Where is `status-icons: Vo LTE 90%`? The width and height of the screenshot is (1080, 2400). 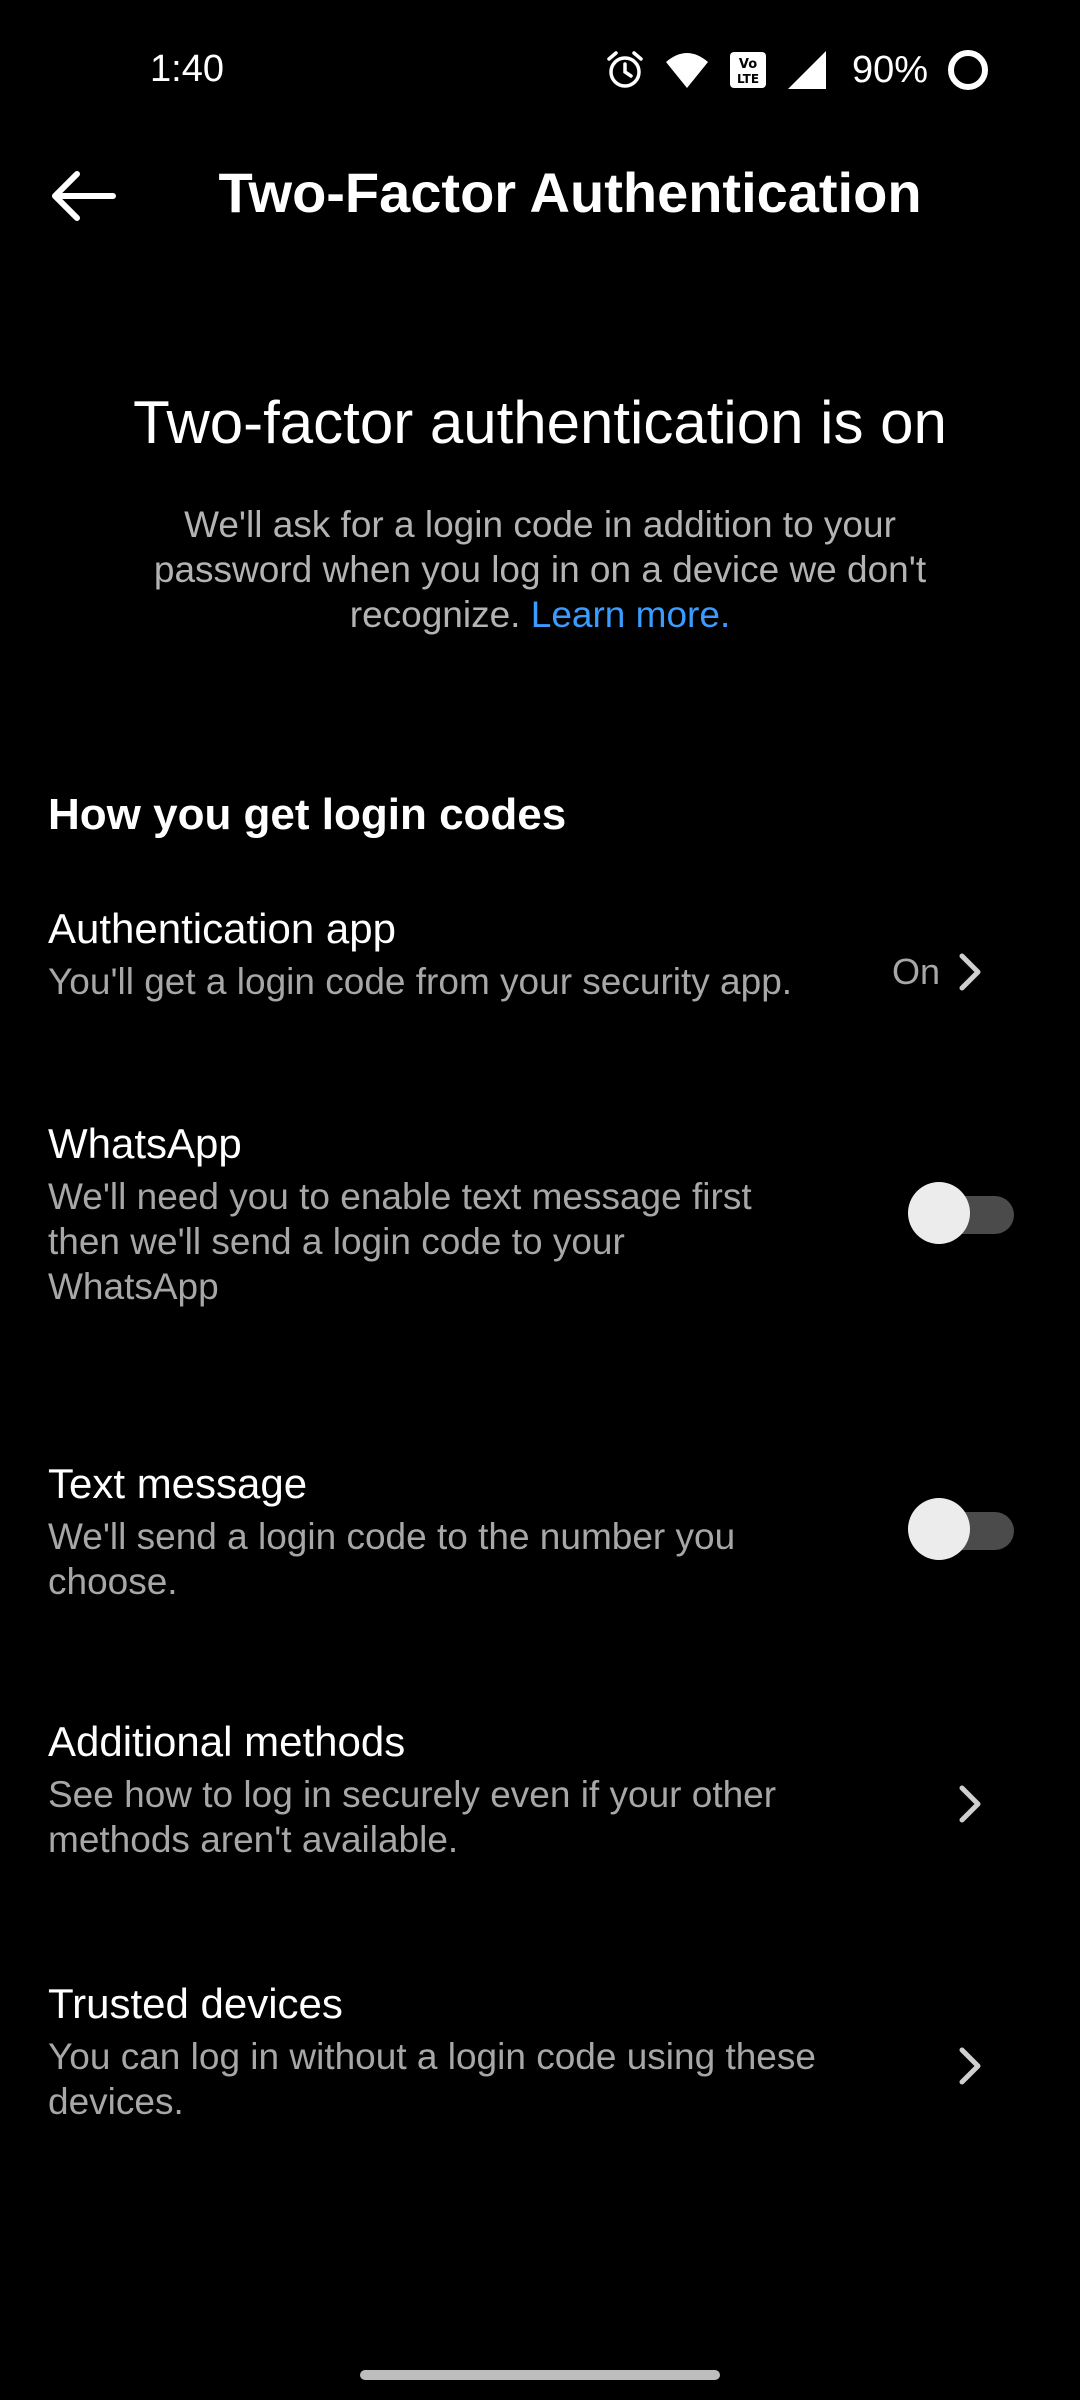
status-icons: Vo LTE 90% is located at coordinates (797, 70).